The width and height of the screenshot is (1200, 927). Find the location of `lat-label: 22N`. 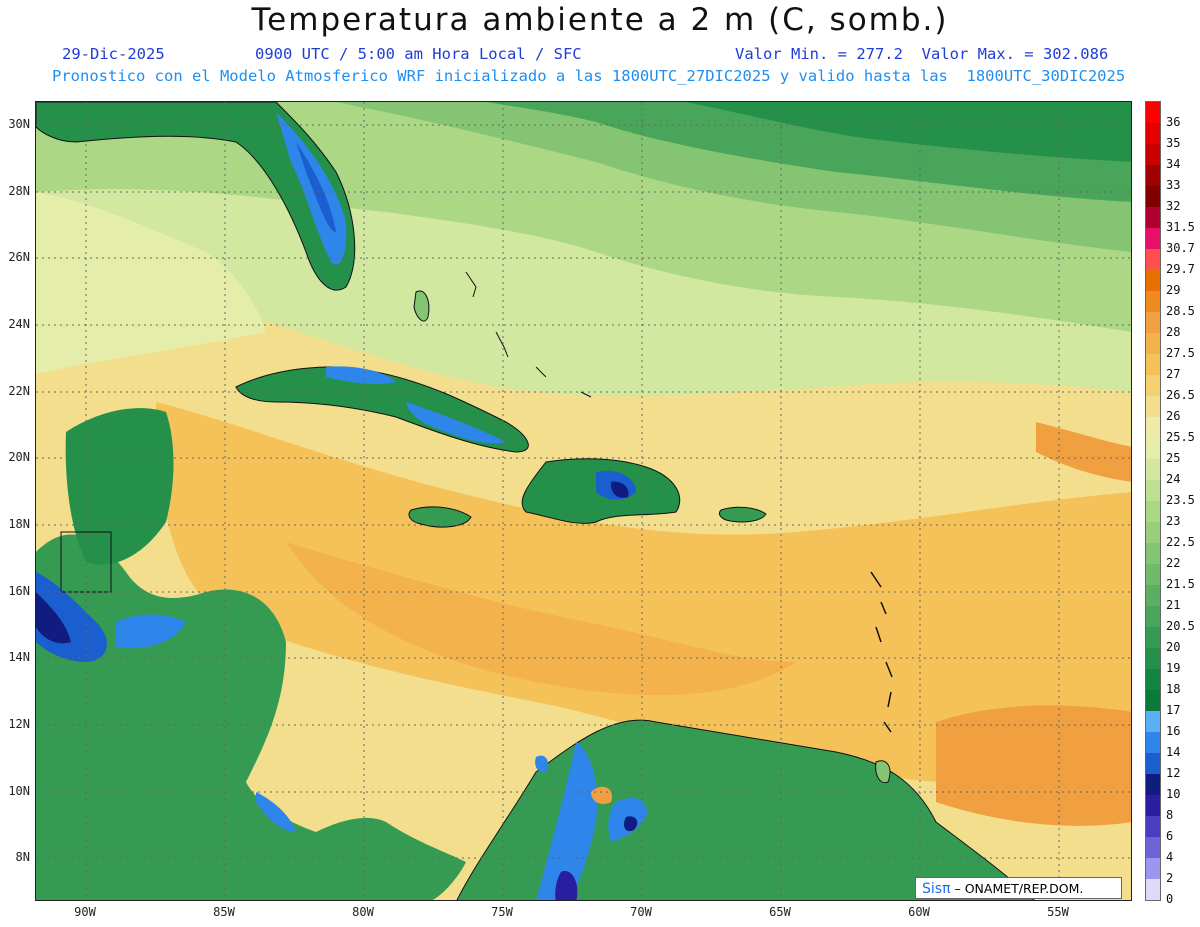

lat-label: 22N is located at coordinates (19, 391).